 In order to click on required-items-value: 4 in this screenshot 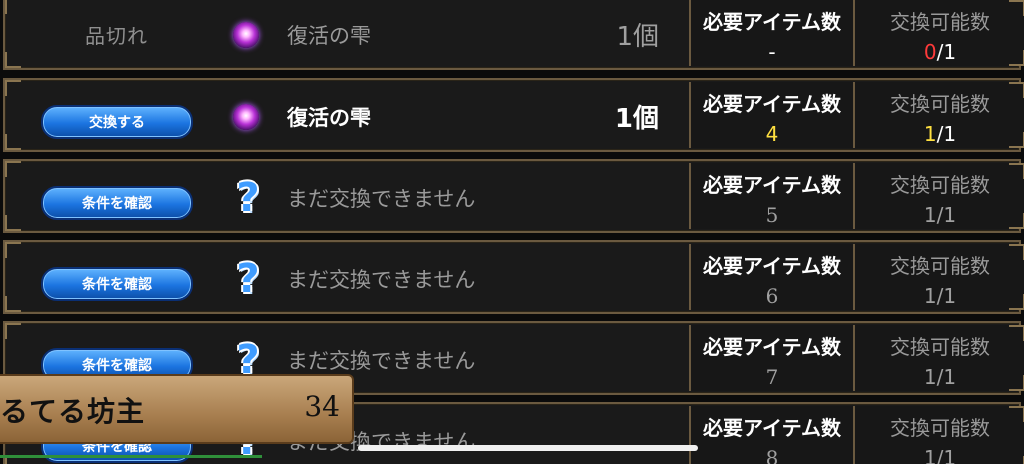, I will do `click(772, 134)`.